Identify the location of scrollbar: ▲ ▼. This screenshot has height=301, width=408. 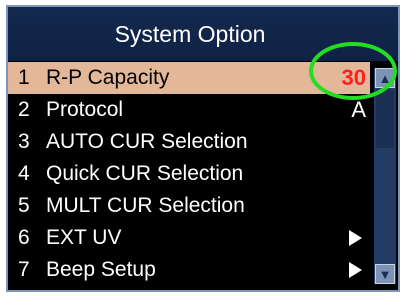
(385, 176).